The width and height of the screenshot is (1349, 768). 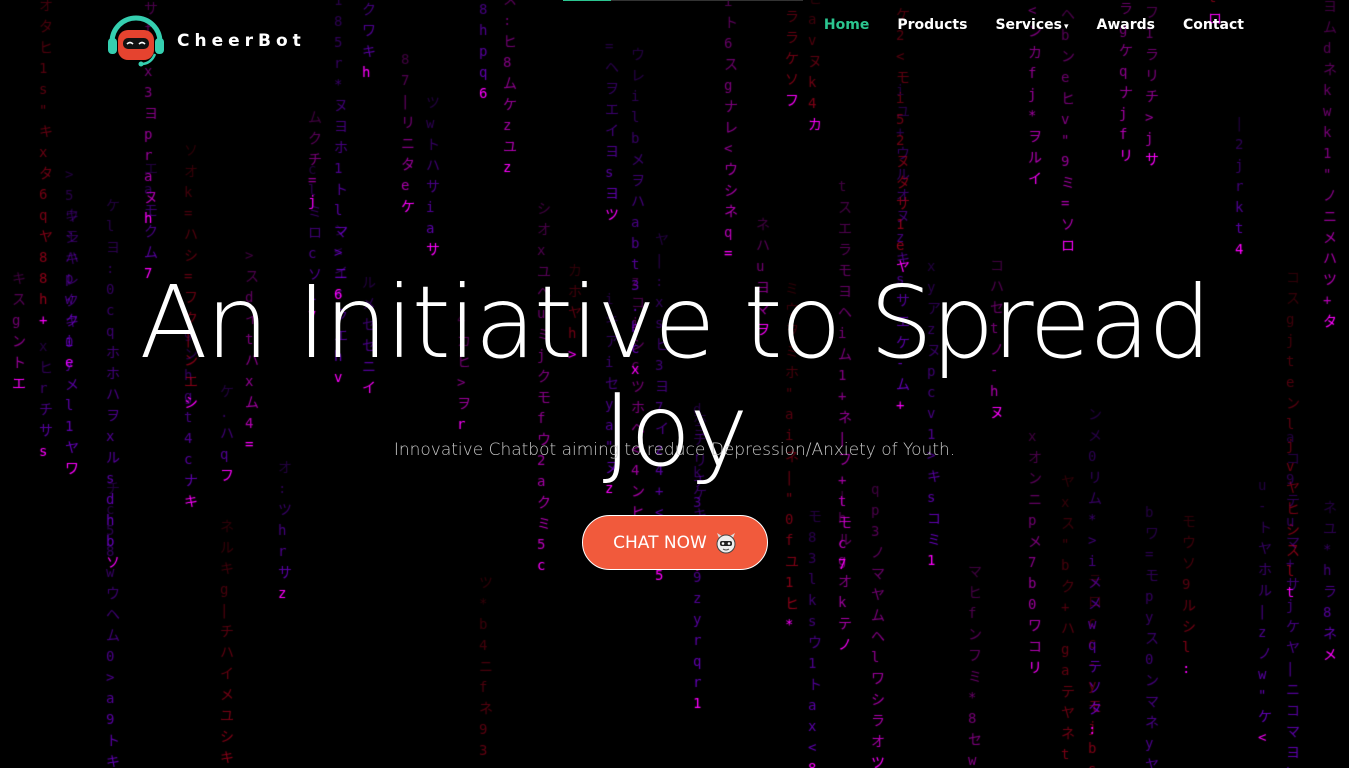 I want to click on robot-headset-icon, so click(x=136, y=41).